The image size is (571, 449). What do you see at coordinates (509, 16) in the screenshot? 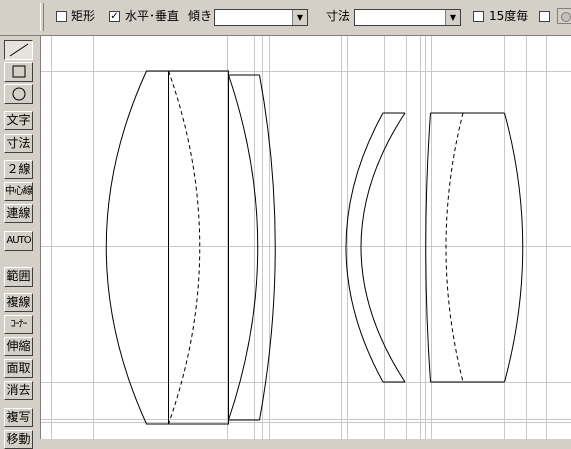
I see `deg15-label: 15度毎` at bounding box center [509, 16].